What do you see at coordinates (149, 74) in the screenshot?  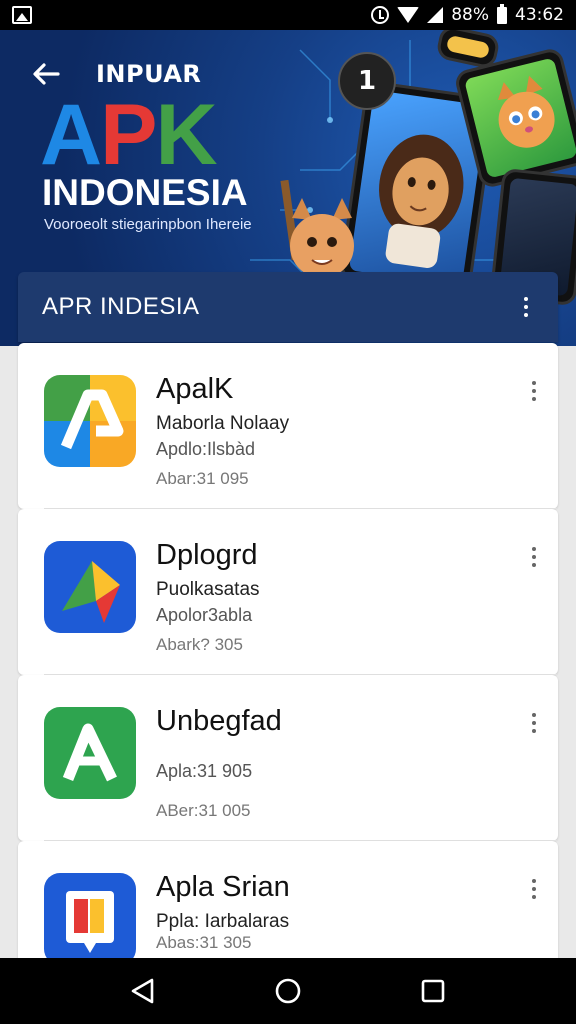 I see `hero-top-label: INPUAR` at bounding box center [149, 74].